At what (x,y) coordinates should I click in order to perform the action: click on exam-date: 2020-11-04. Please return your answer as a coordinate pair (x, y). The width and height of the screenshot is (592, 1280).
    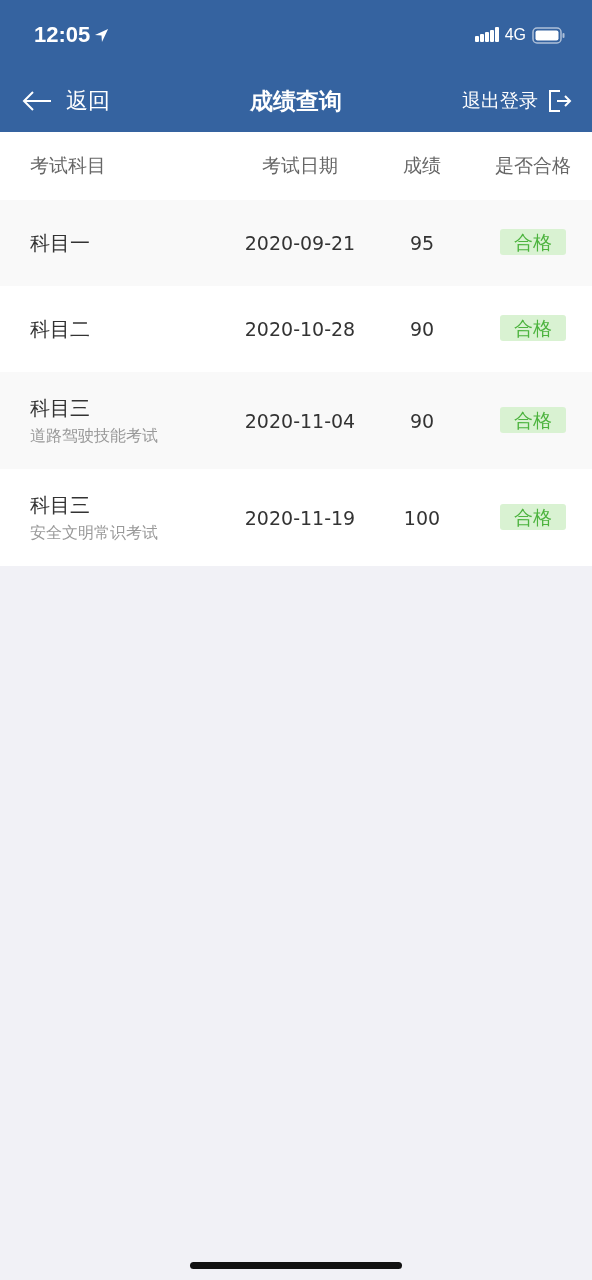
    Looking at the image, I should click on (300, 420).